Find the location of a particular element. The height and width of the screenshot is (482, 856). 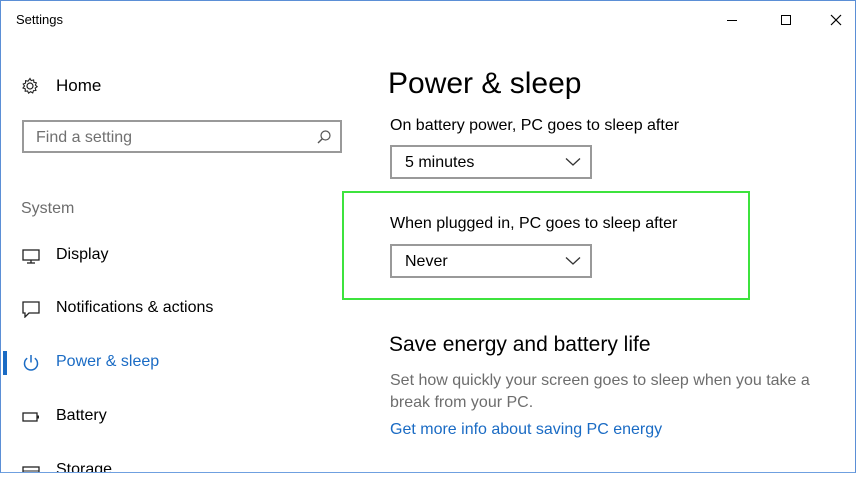

window-title: Settings is located at coordinates (39, 19).